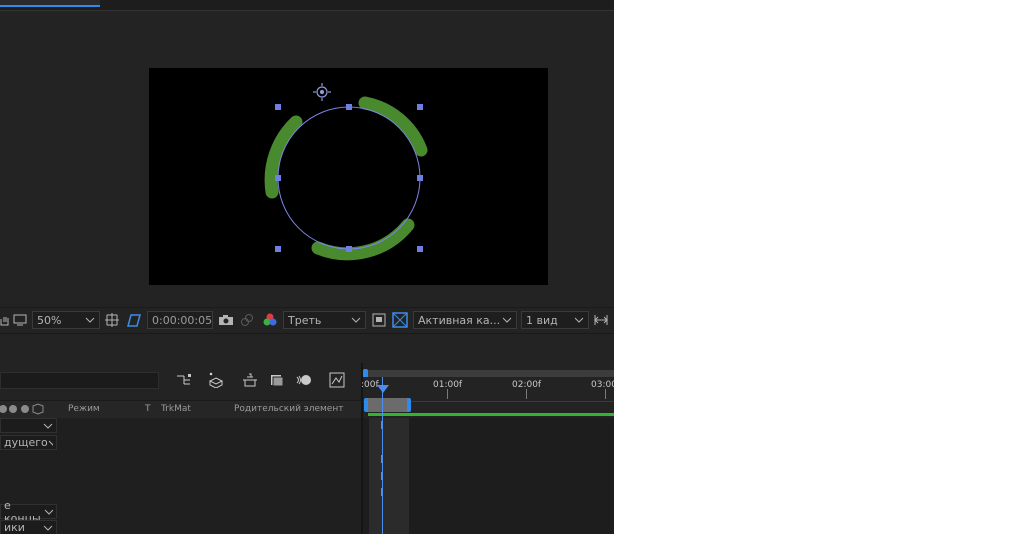 This screenshot has height=556, width=1020. What do you see at coordinates (5, 320) in the screenshot?
I see `hand-tool-icon` at bounding box center [5, 320].